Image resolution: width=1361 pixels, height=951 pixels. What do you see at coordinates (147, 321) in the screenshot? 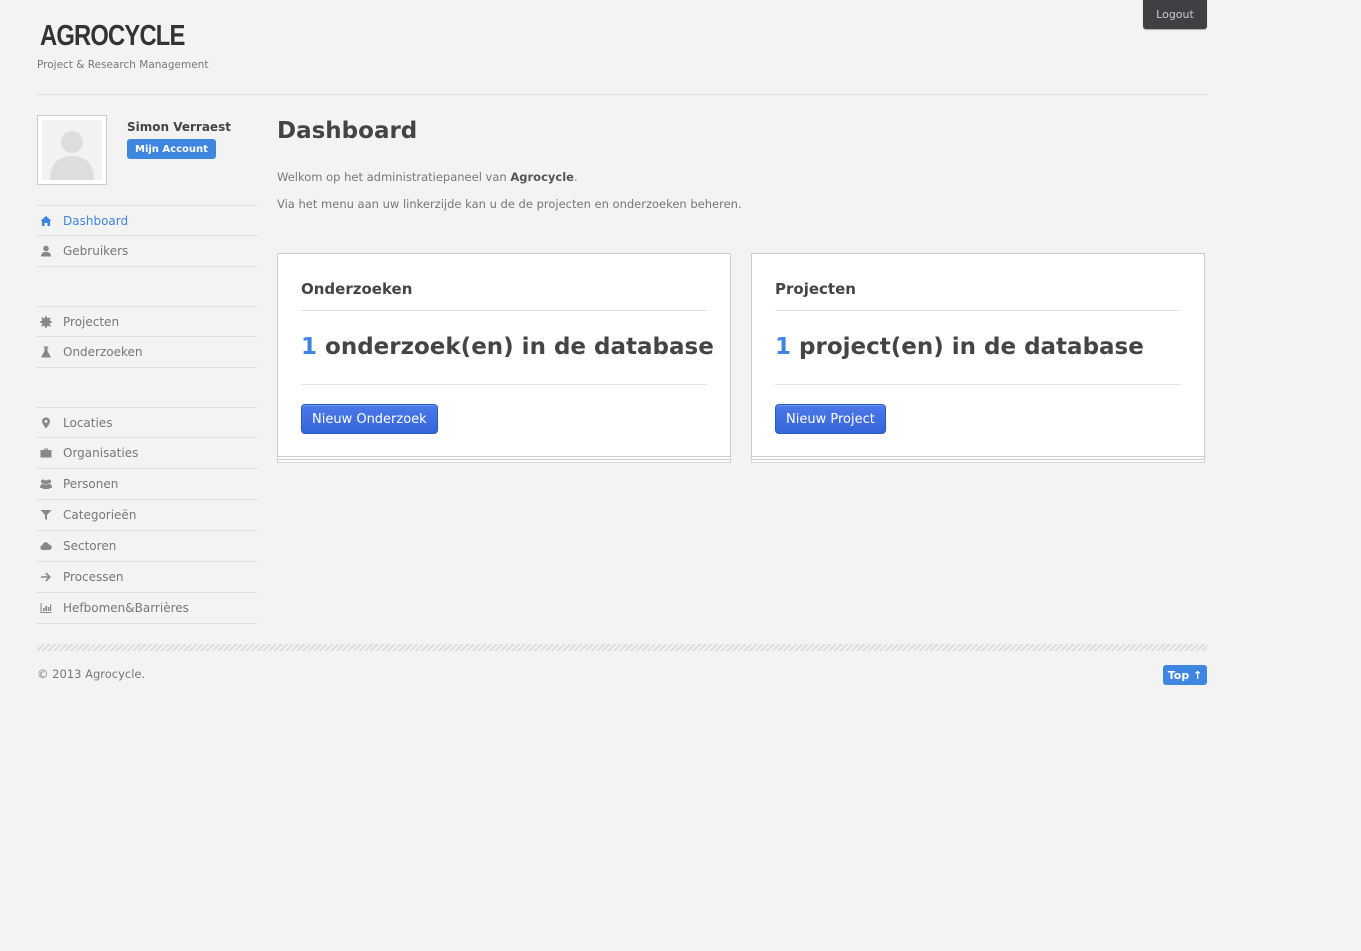
I see `sidebar-item-projecten: Projecten` at bounding box center [147, 321].